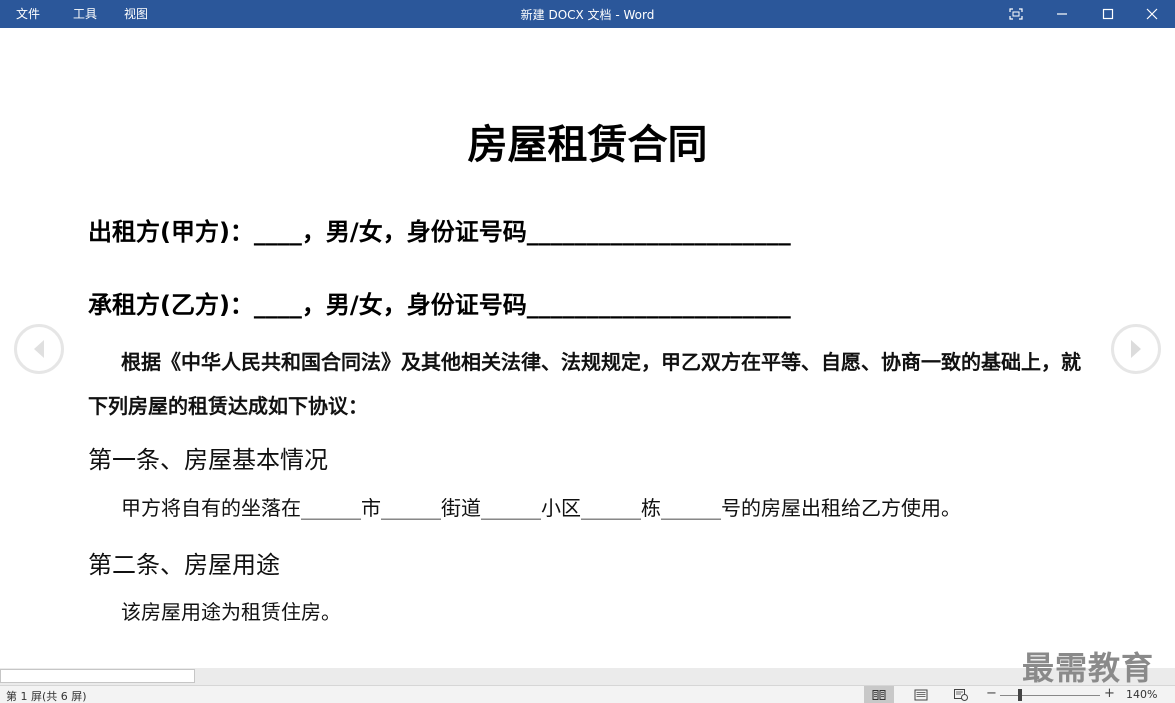 This screenshot has height=703, width=1175. I want to click on close-icon, so click(1152, 14).